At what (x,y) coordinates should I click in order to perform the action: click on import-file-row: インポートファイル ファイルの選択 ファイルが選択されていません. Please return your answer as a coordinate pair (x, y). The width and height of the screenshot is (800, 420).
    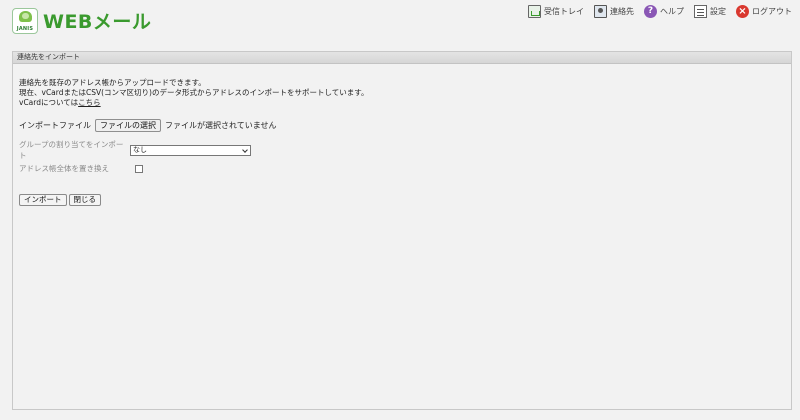
    Looking at the image, I should click on (402, 125).